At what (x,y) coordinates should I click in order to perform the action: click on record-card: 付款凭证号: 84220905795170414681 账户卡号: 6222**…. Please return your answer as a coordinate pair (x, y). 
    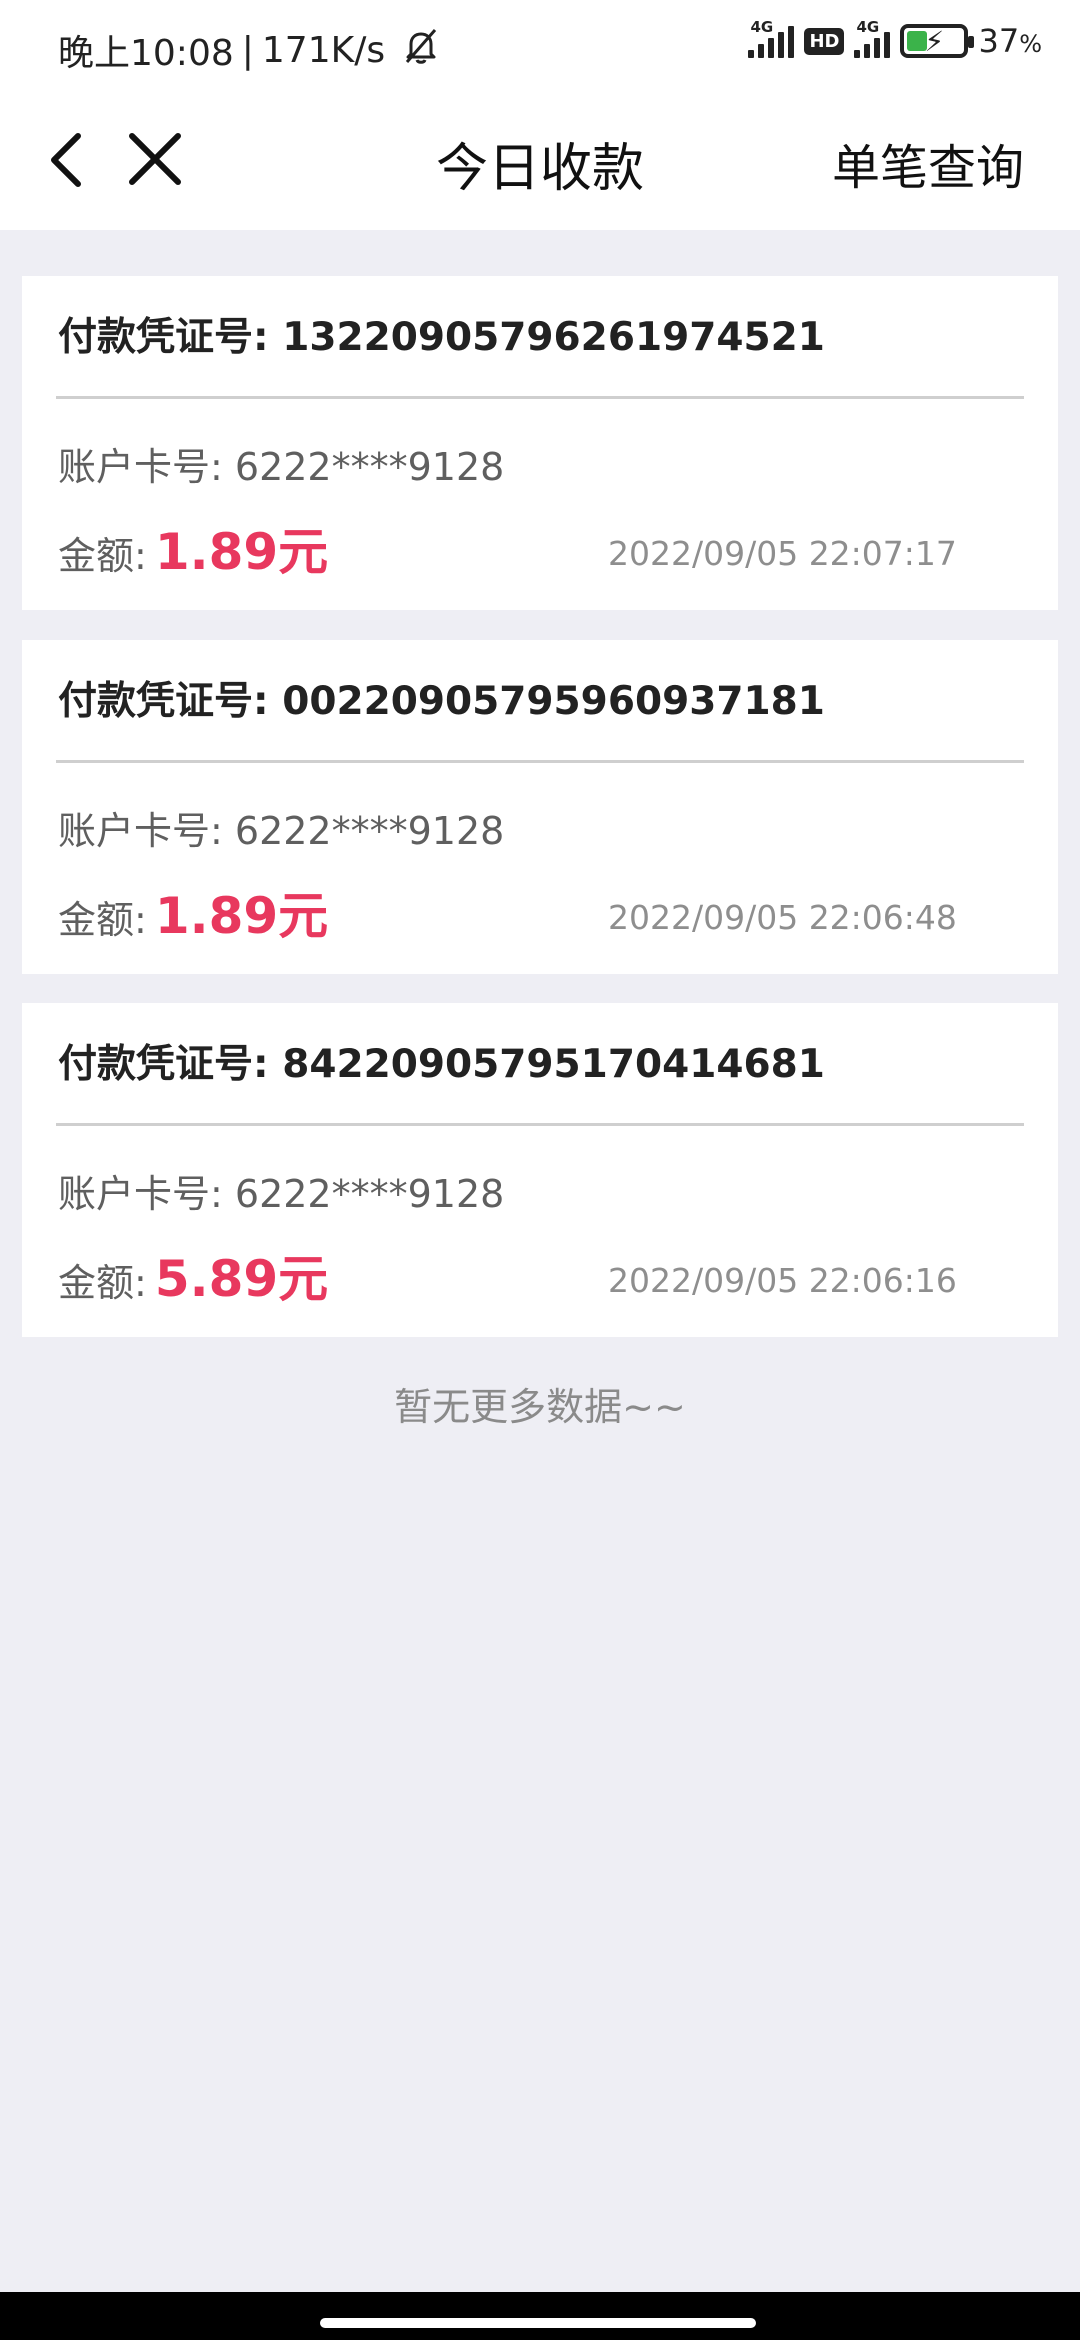
    Looking at the image, I should click on (540, 1170).